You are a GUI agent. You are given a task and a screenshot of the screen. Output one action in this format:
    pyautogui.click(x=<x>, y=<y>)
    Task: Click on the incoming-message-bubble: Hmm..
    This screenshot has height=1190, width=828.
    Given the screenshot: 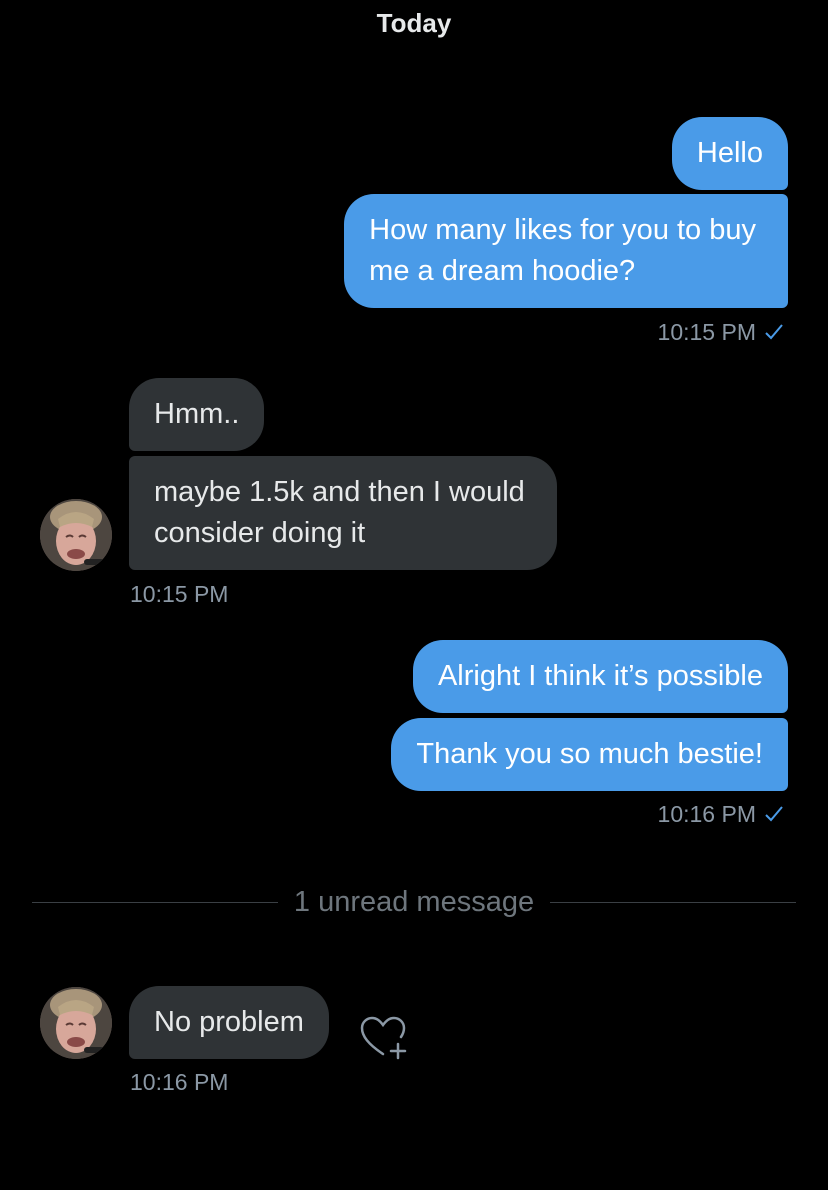 What is the action you would take?
    pyautogui.click(x=197, y=414)
    